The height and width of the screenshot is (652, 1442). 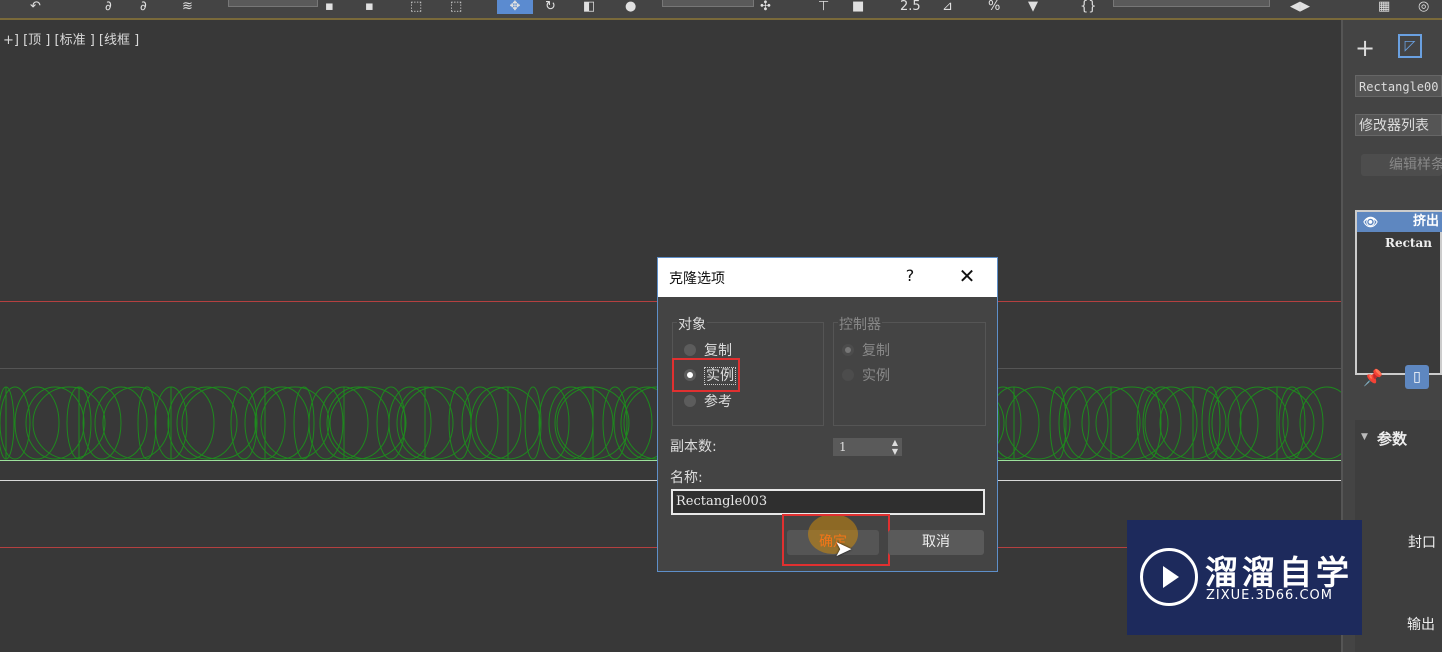 What do you see at coordinates (143, 7) in the screenshot?
I see `unlink-icon: ∂` at bounding box center [143, 7].